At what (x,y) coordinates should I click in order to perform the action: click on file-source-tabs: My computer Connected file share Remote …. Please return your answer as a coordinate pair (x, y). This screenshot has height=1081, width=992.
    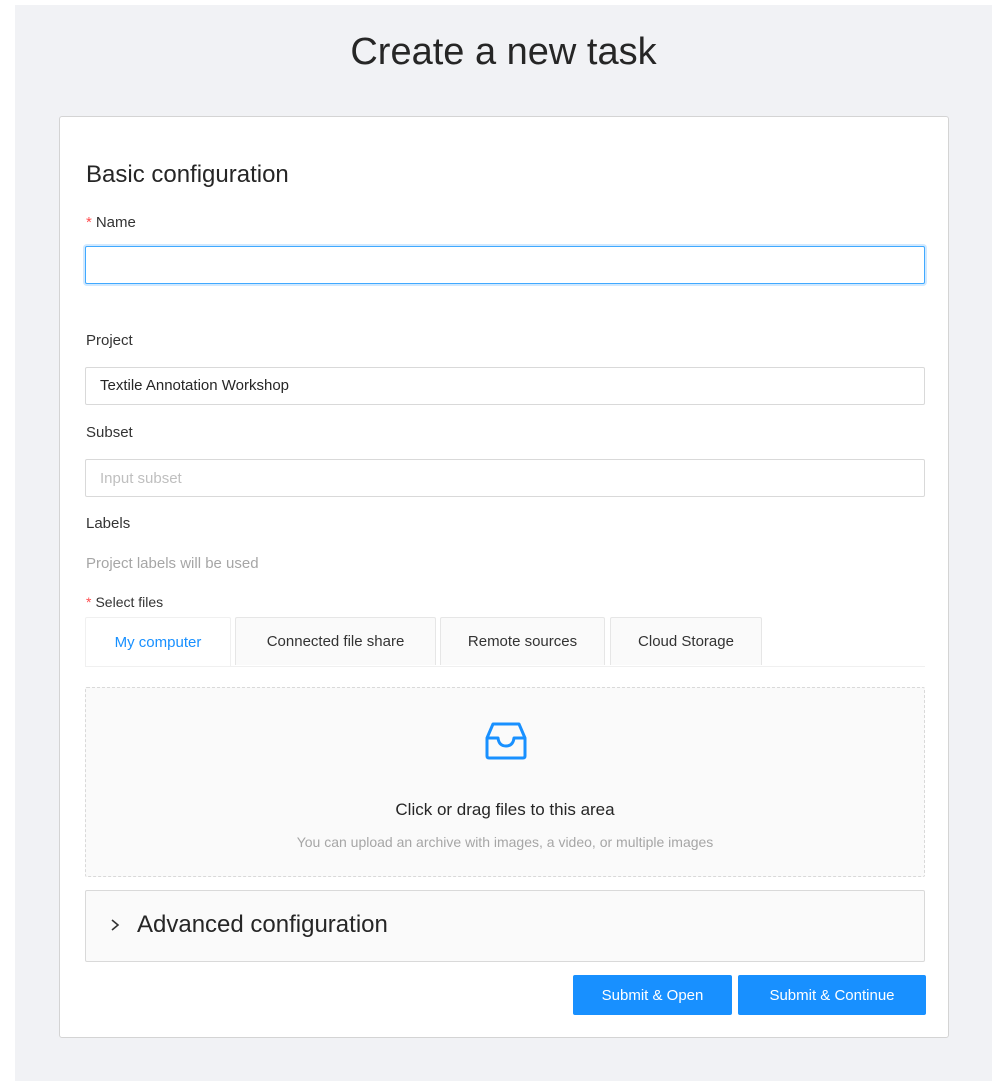
    Looking at the image, I should click on (505, 642).